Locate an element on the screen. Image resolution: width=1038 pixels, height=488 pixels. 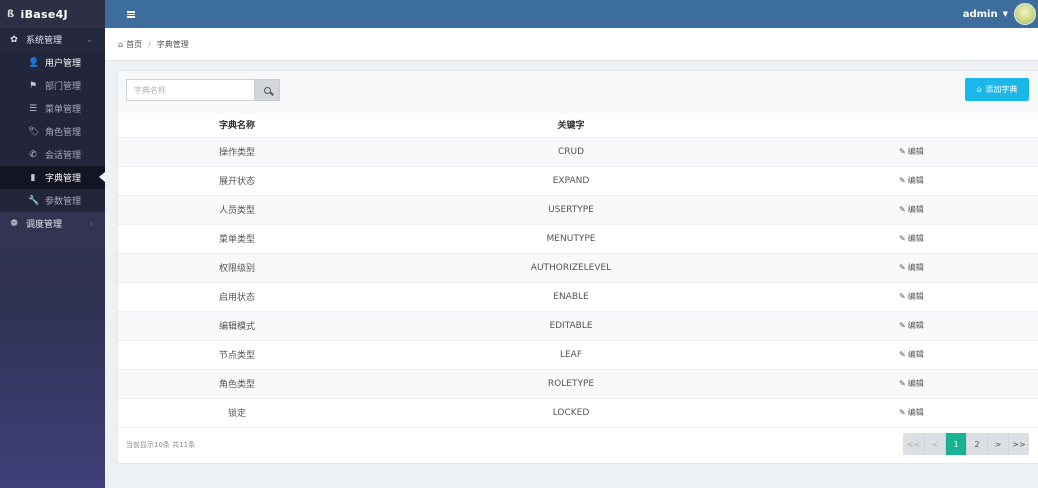
sidebar-item-menus: ☰ 菜单管理 is located at coordinates (52, 108).